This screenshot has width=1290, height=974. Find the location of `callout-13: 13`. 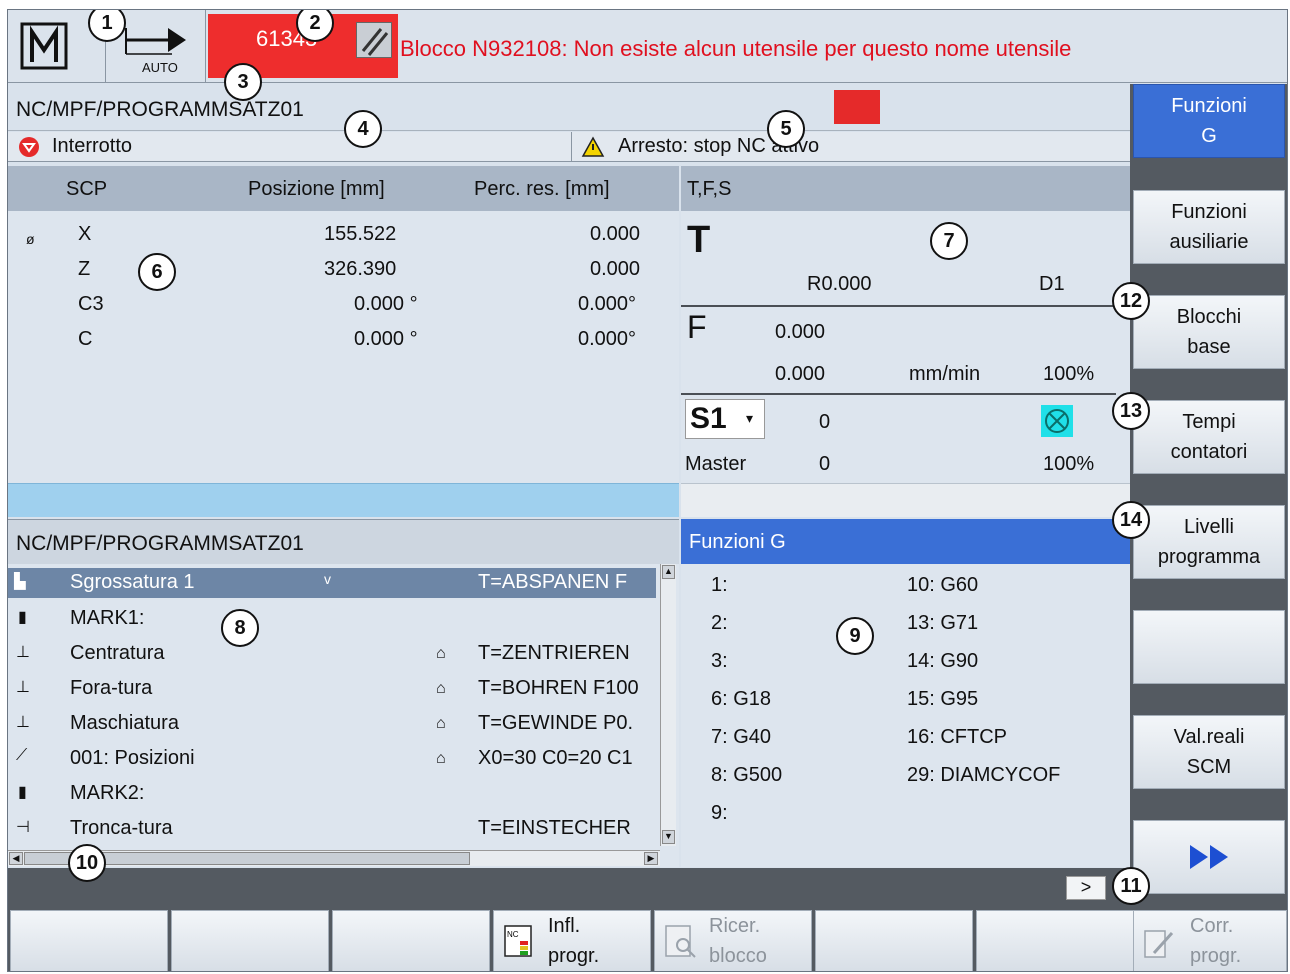

callout-13: 13 is located at coordinates (1131, 411).